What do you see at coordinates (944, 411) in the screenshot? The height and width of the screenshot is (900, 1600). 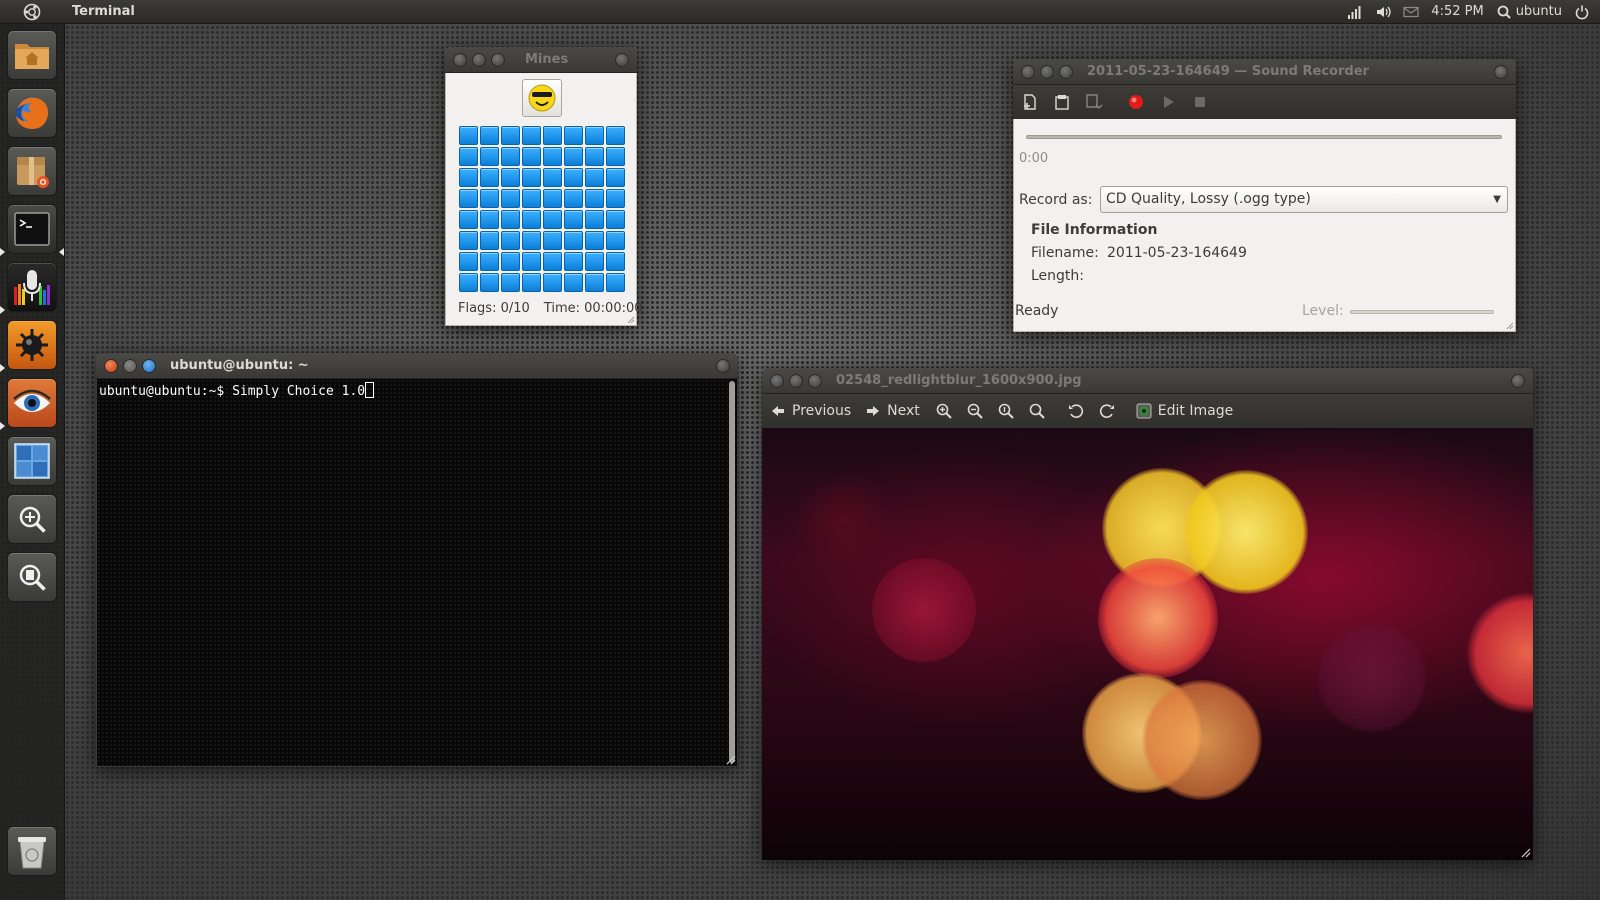 I see `zoom-in-button` at bounding box center [944, 411].